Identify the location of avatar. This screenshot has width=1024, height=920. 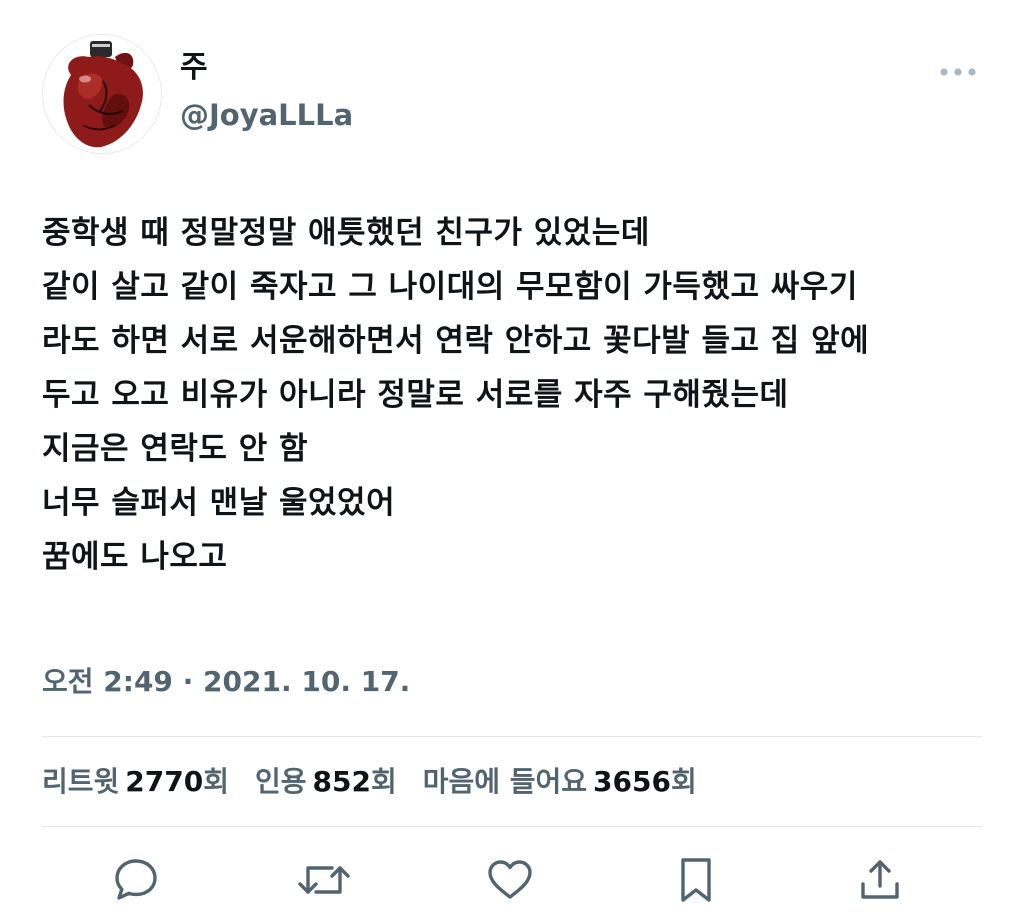
(102, 94).